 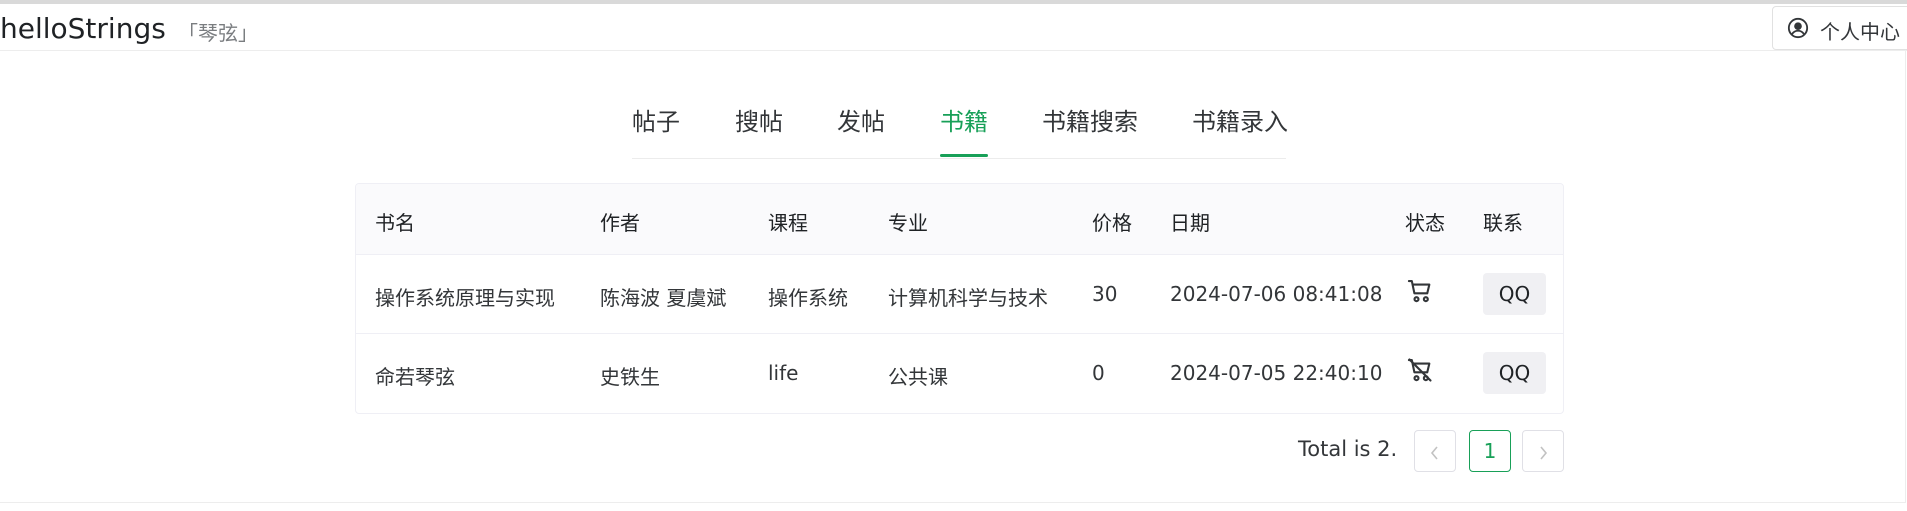 I want to click on book-course: life, so click(x=783, y=373).